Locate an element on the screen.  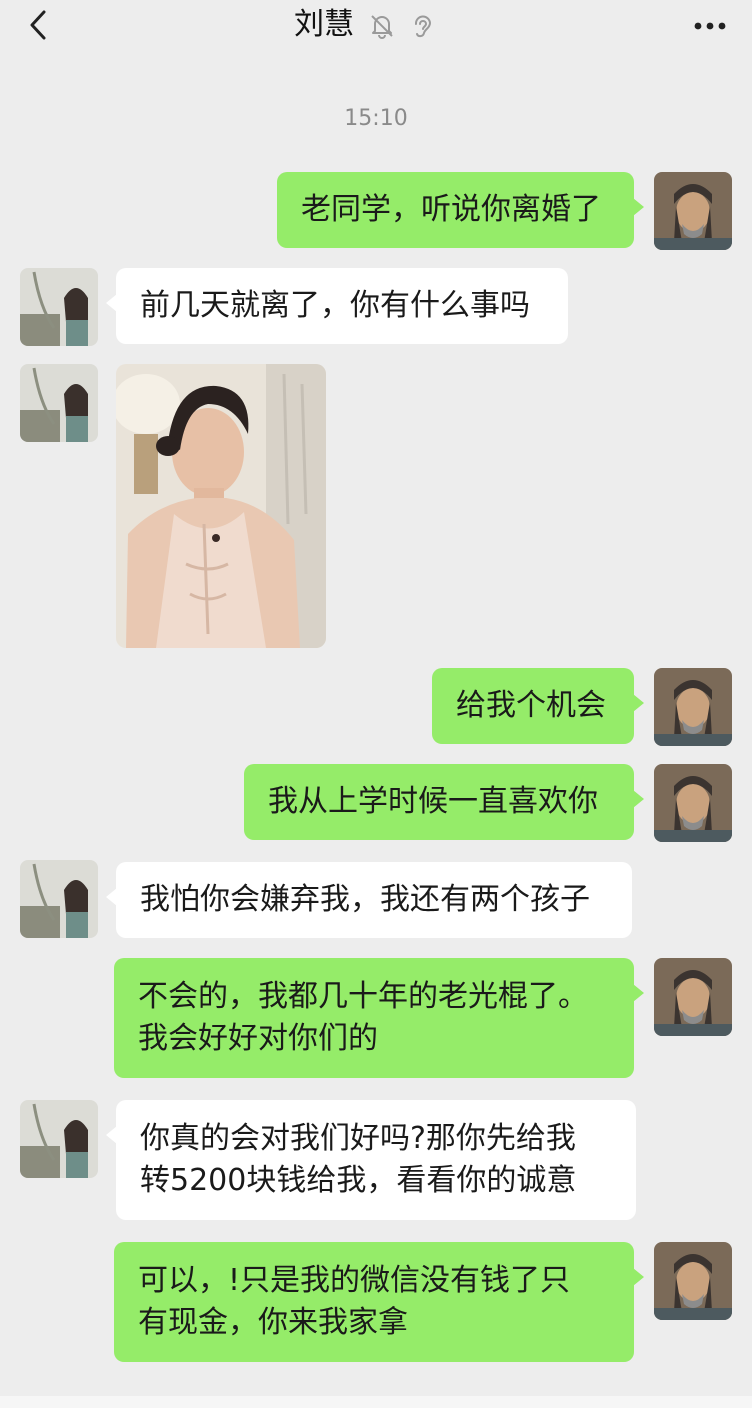
message-bubble-sent: 给我个机会 is located at coordinates (538, 706).